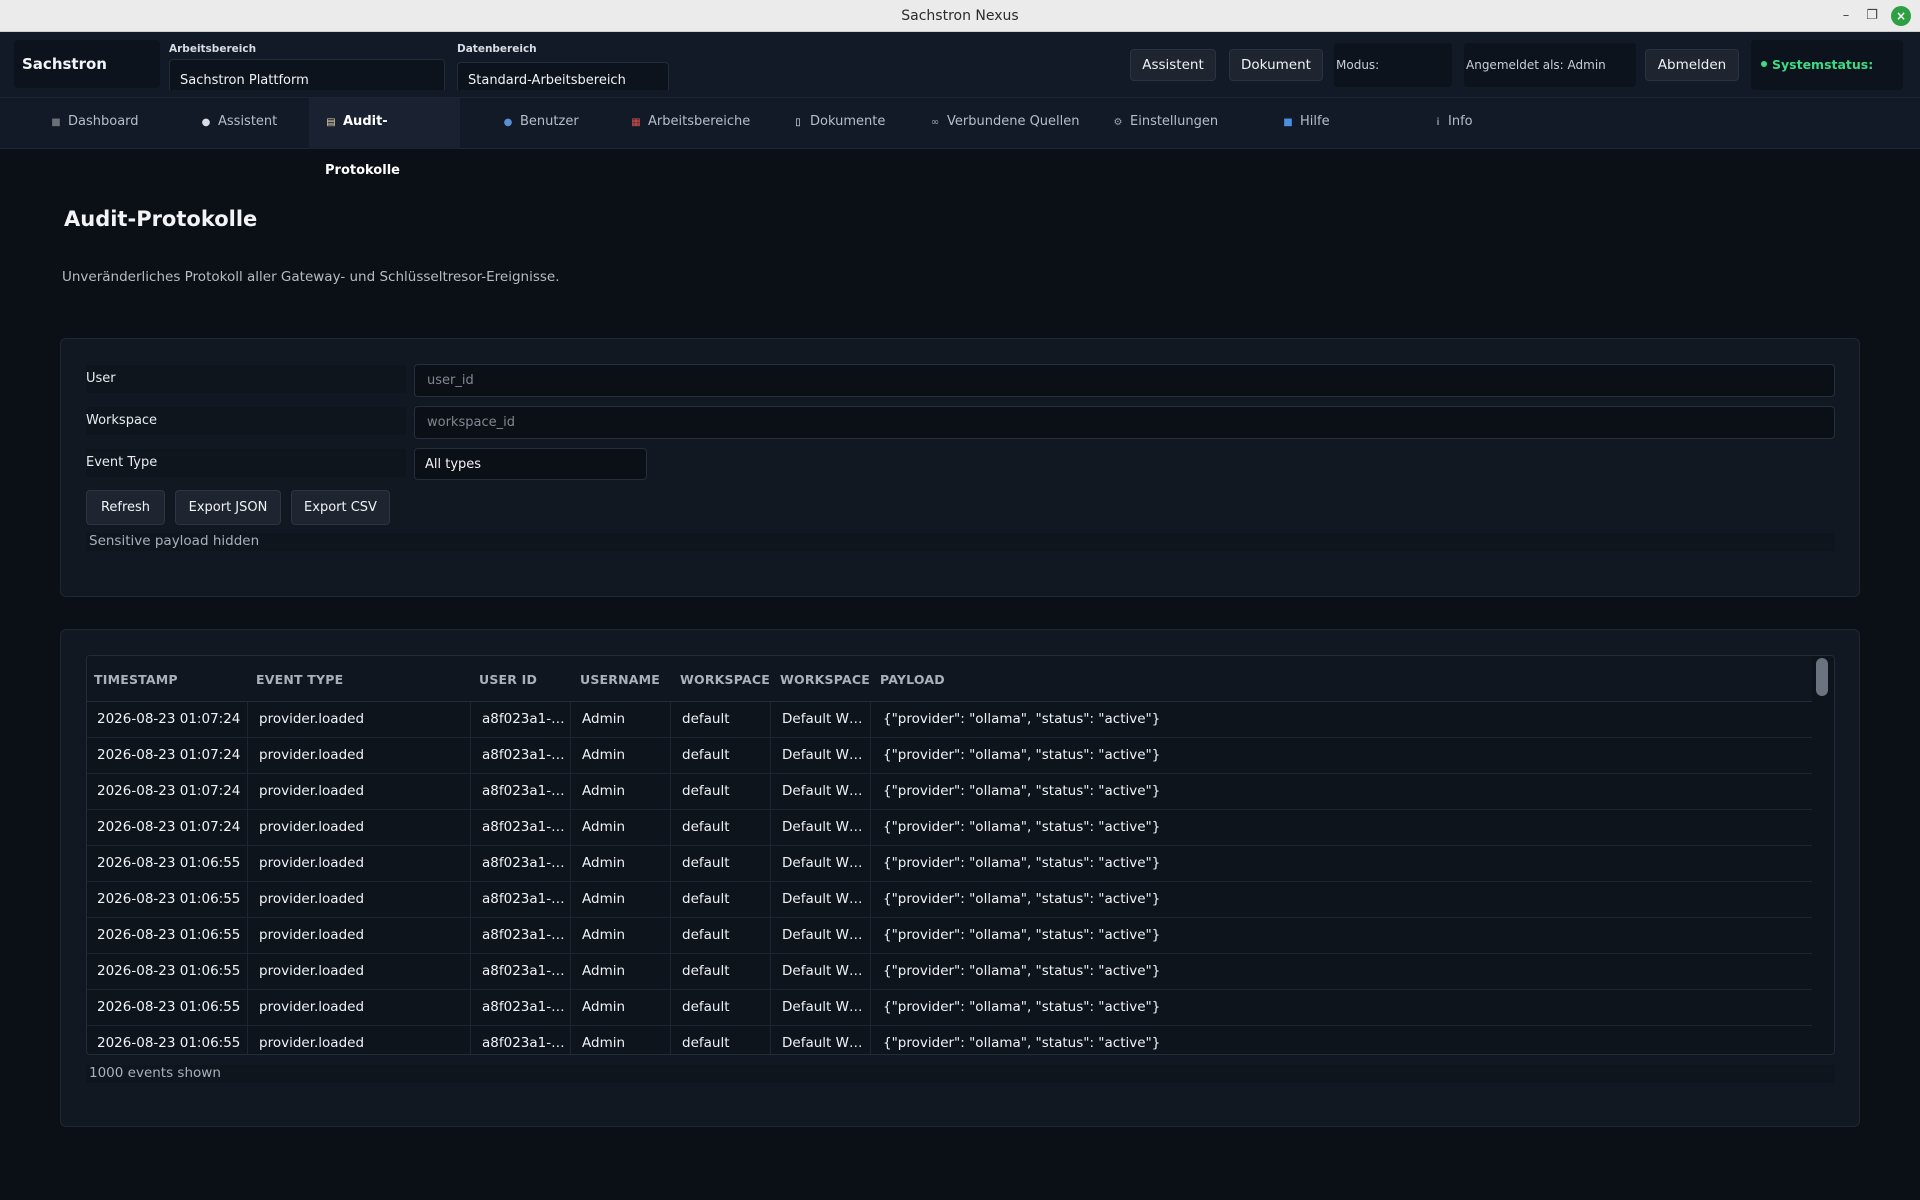  I want to click on logged-in-indicator: Angemeldet als: Admin (admin), so click(1550, 79).